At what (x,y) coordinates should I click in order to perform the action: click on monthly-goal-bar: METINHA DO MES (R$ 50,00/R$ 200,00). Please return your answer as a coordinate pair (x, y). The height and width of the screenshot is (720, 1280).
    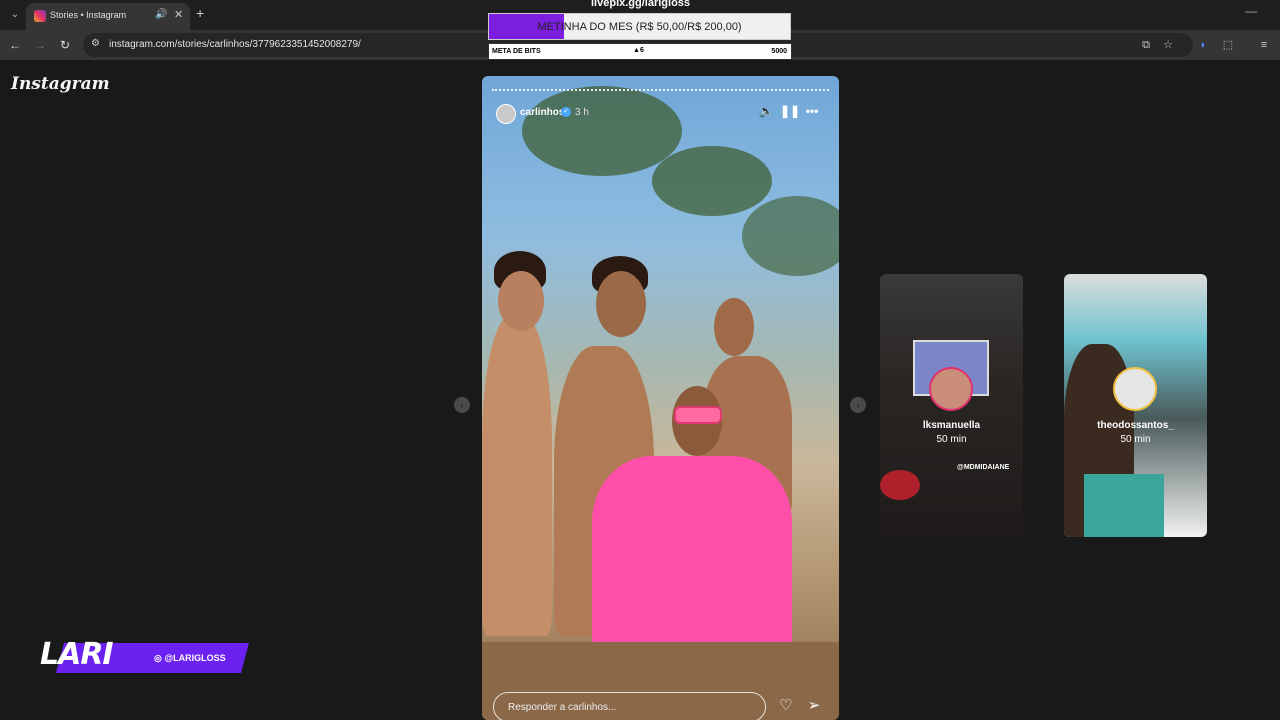
    Looking at the image, I should click on (639, 26).